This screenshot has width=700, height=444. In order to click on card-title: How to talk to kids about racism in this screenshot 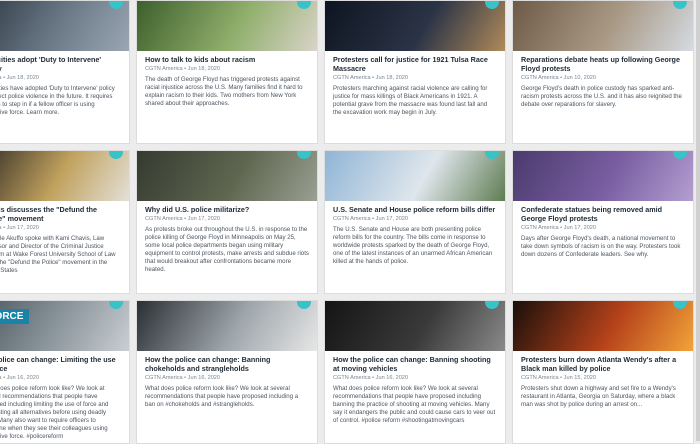, I will do `click(227, 59)`.